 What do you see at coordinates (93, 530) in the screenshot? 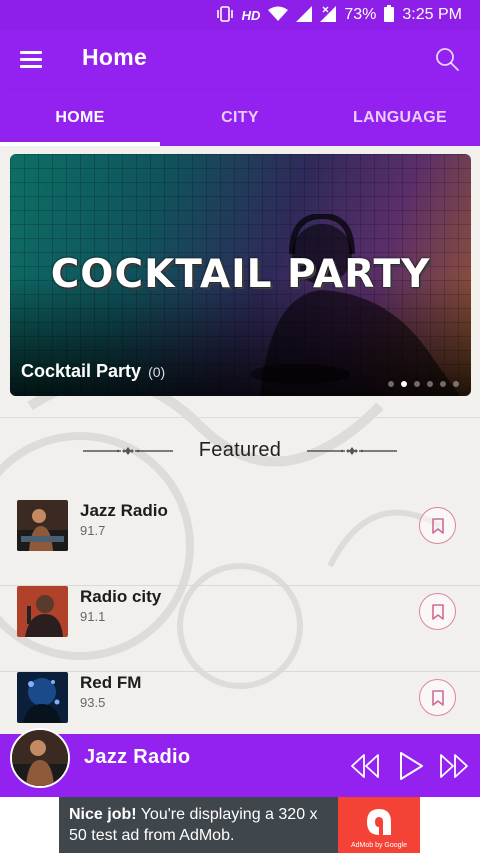
I see `station-frequency: 91.7` at bounding box center [93, 530].